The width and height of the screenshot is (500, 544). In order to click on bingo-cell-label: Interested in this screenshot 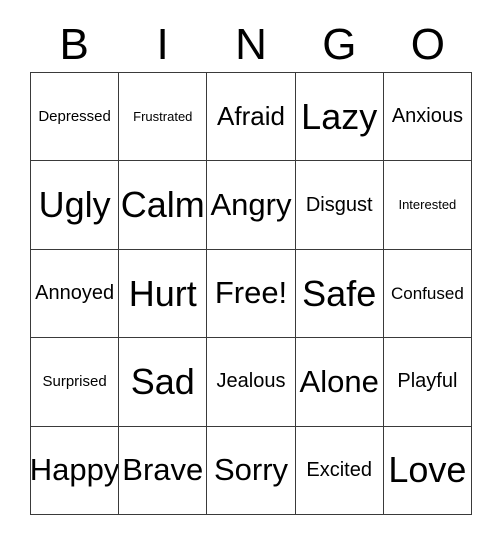, I will do `click(427, 205)`.